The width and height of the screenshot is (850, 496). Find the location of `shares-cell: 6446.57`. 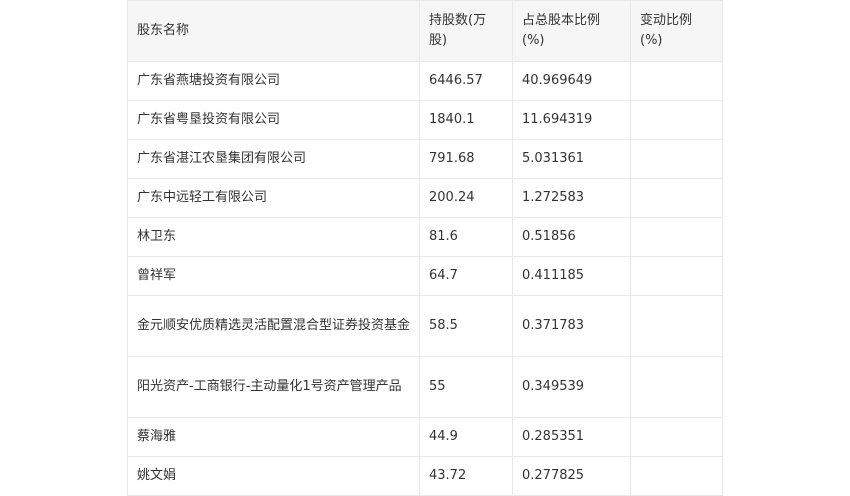

shares-cell: 6446.57 is located at coordinates (466, 81).